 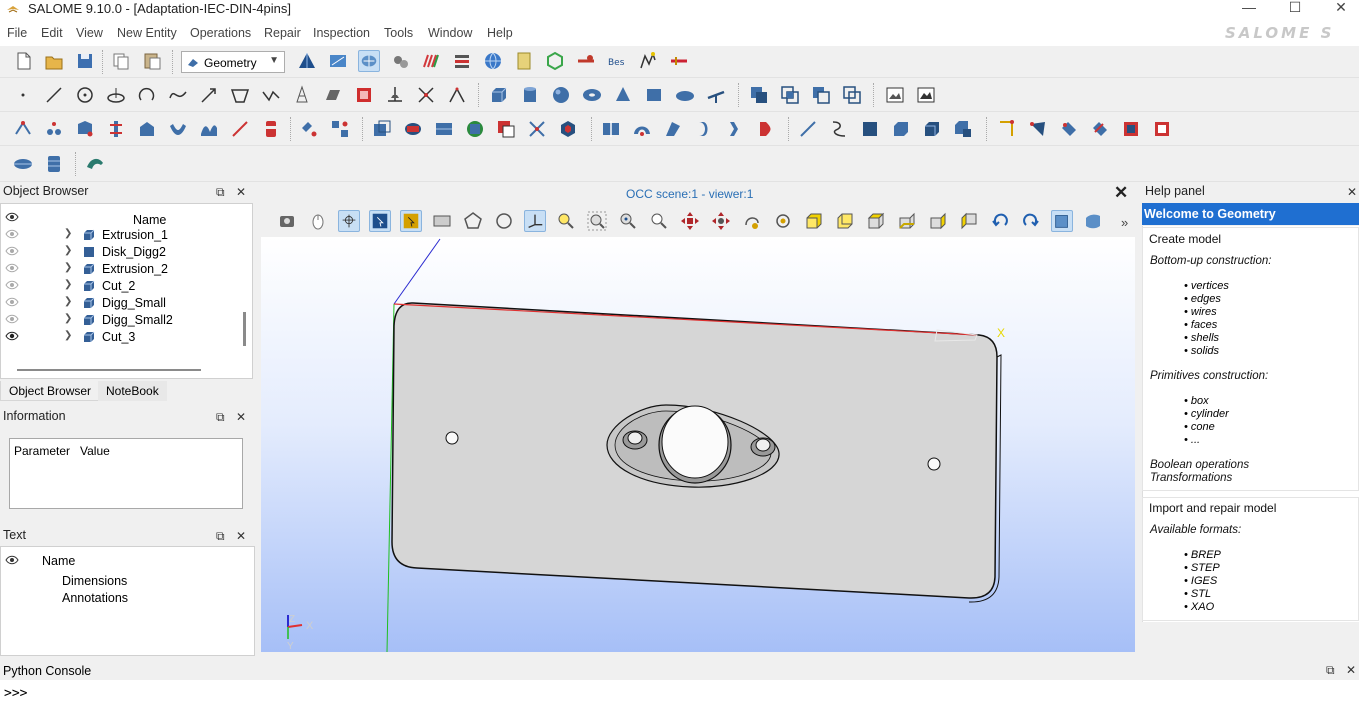 What do you see at coordinates (240, 129) in the screenshot?
I see `edge-filling-icon` at bounding box center [240, 129].